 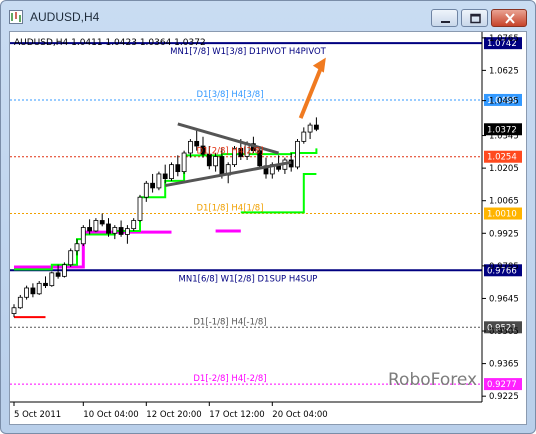 What do you see at coordinates (504, 332) in the screenshot?
I see `price-tick-label: 0.9505` at bounding box center [504, 332].